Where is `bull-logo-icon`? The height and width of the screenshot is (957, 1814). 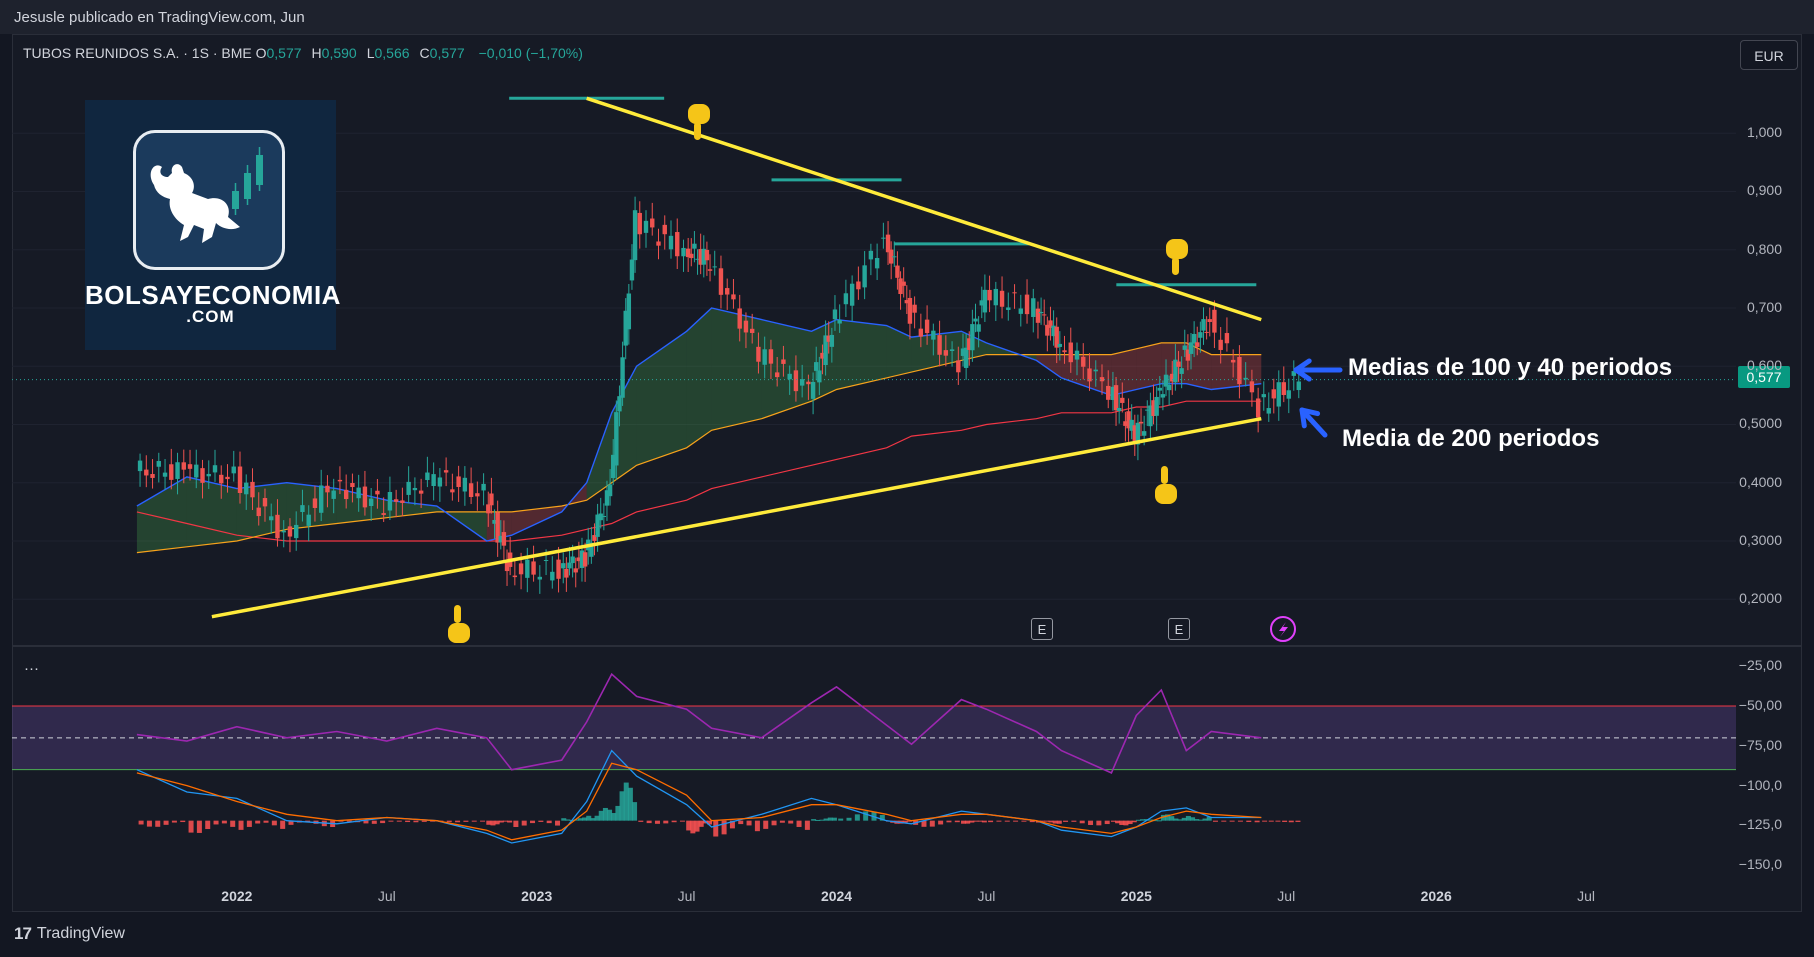
bull-logo-icon is located at coordinates (209, 200).